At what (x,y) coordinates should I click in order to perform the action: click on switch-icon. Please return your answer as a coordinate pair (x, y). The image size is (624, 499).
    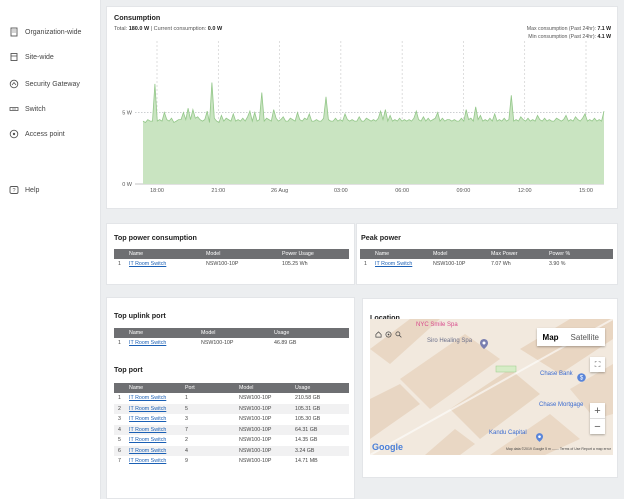
    Looking at the image, I should click on (14, 109).